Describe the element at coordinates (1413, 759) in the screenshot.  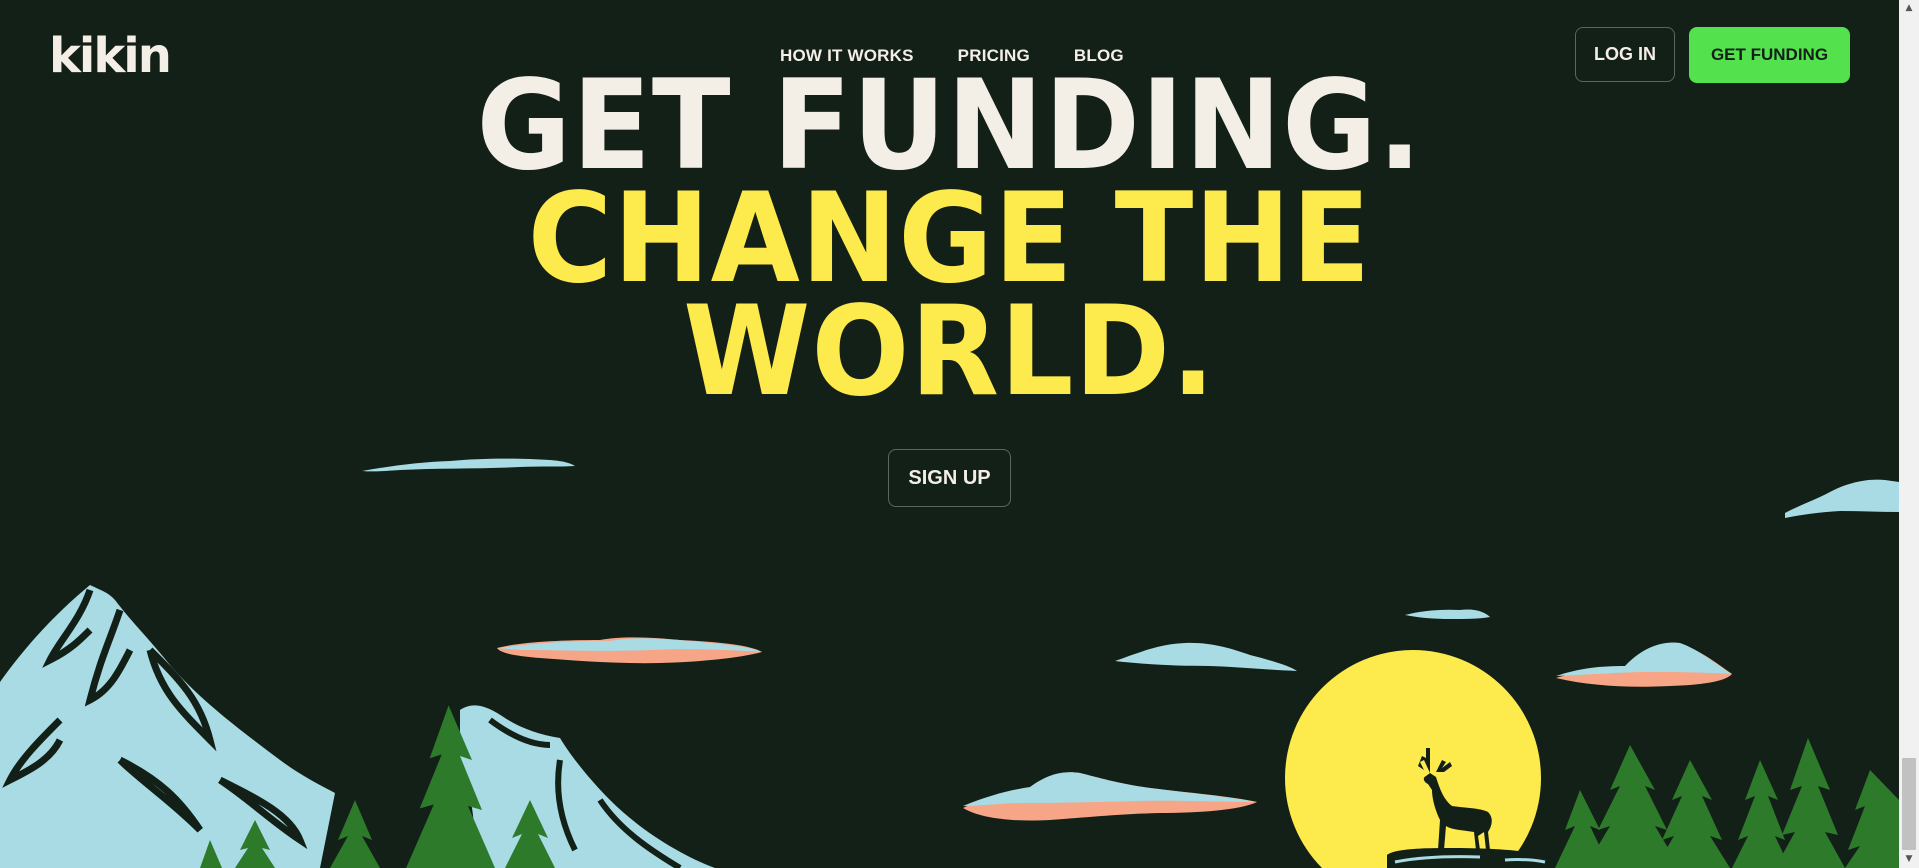
I see `sun` at that location.